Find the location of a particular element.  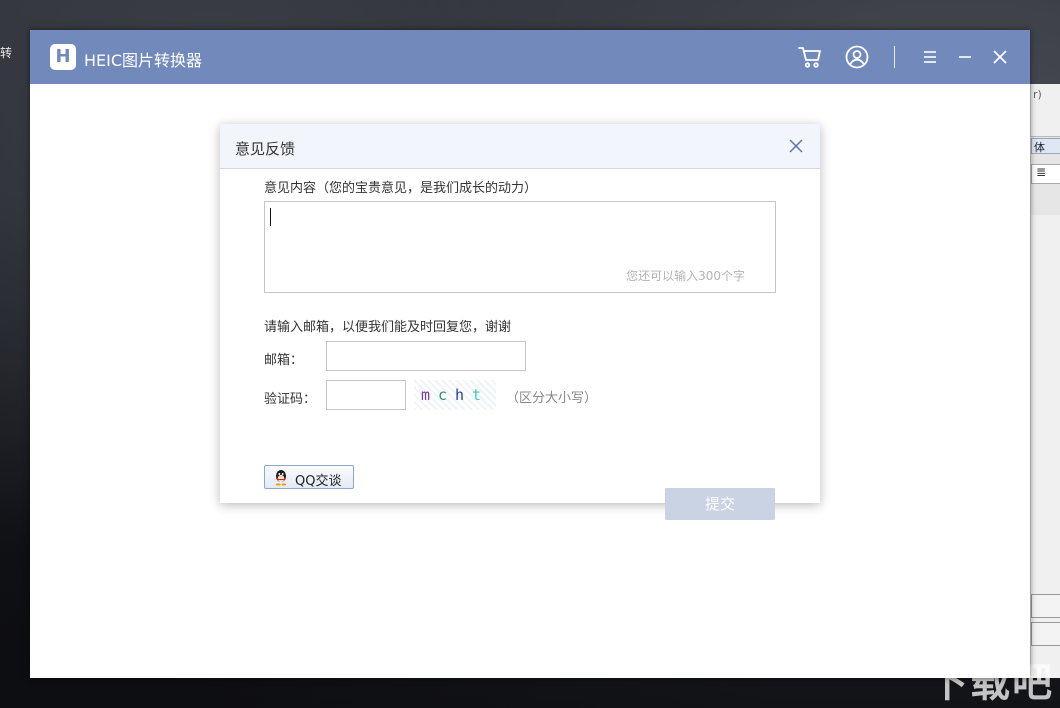

app-title: HEIC图片转换器 is located at coordinates (143, 60).